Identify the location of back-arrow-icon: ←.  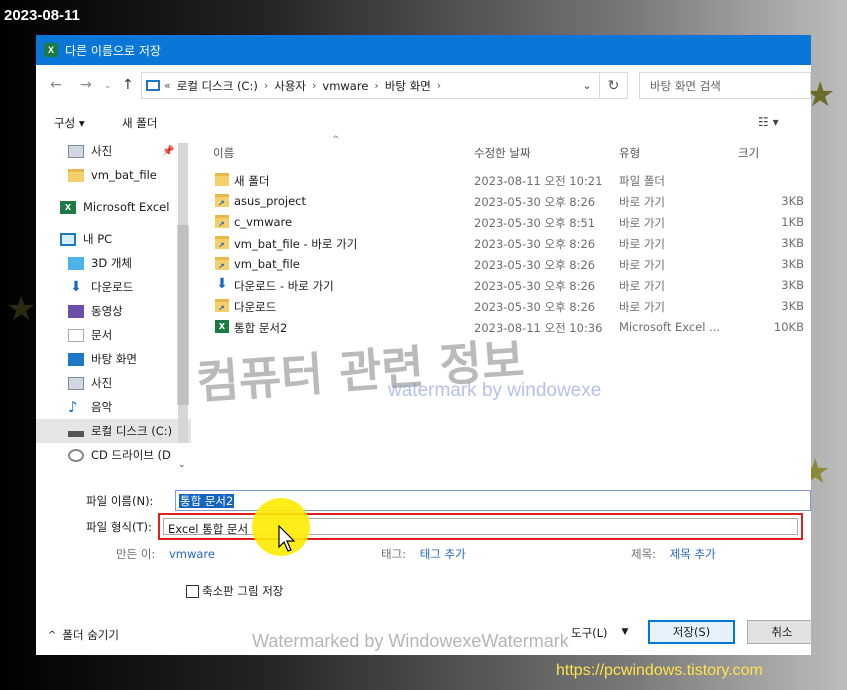
(56, 85).